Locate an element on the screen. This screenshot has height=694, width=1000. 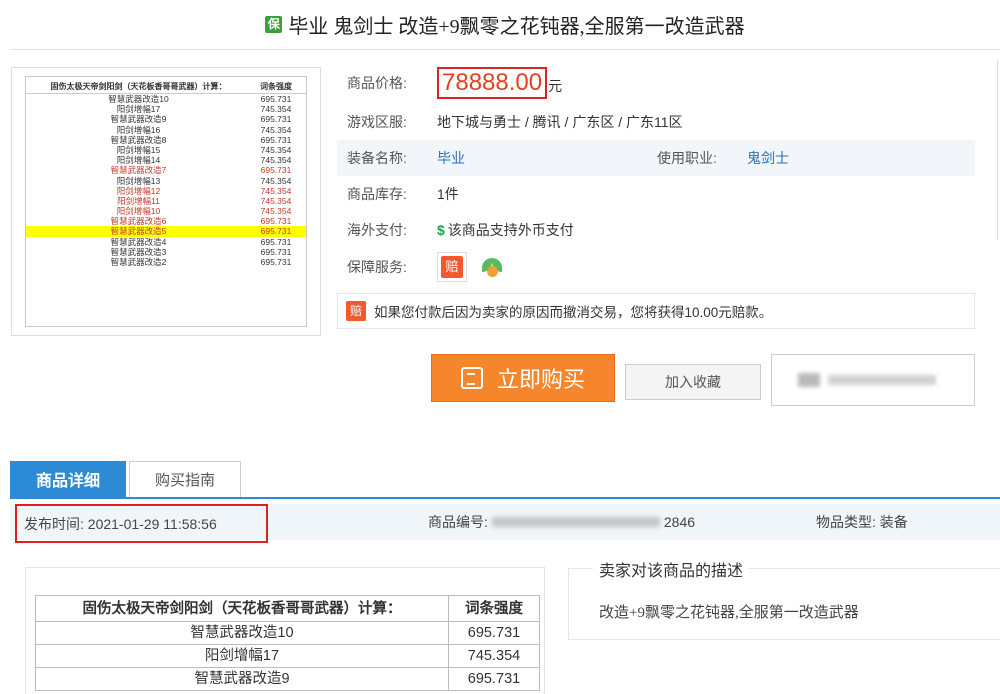
thumbnail-row-name: 智慧武器改造9 is located at coordinates (138, 119).